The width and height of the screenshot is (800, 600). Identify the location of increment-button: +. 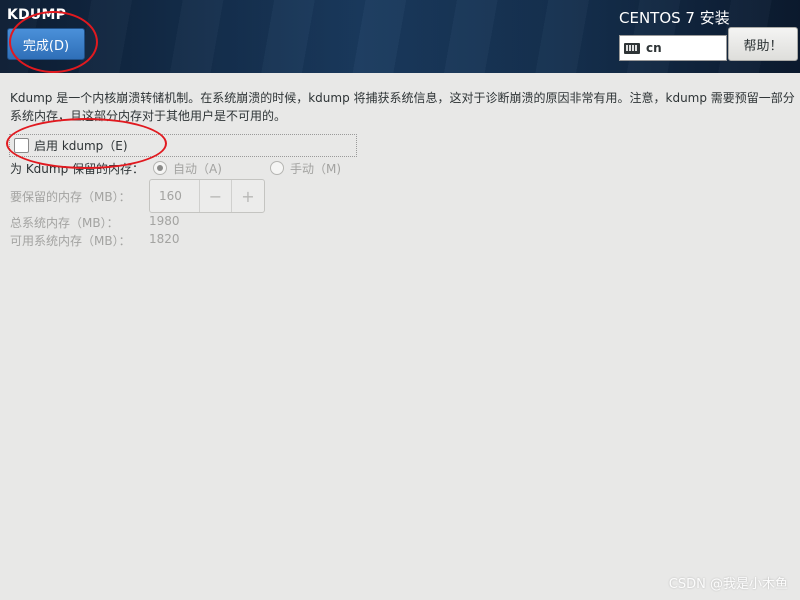
(248, 196).